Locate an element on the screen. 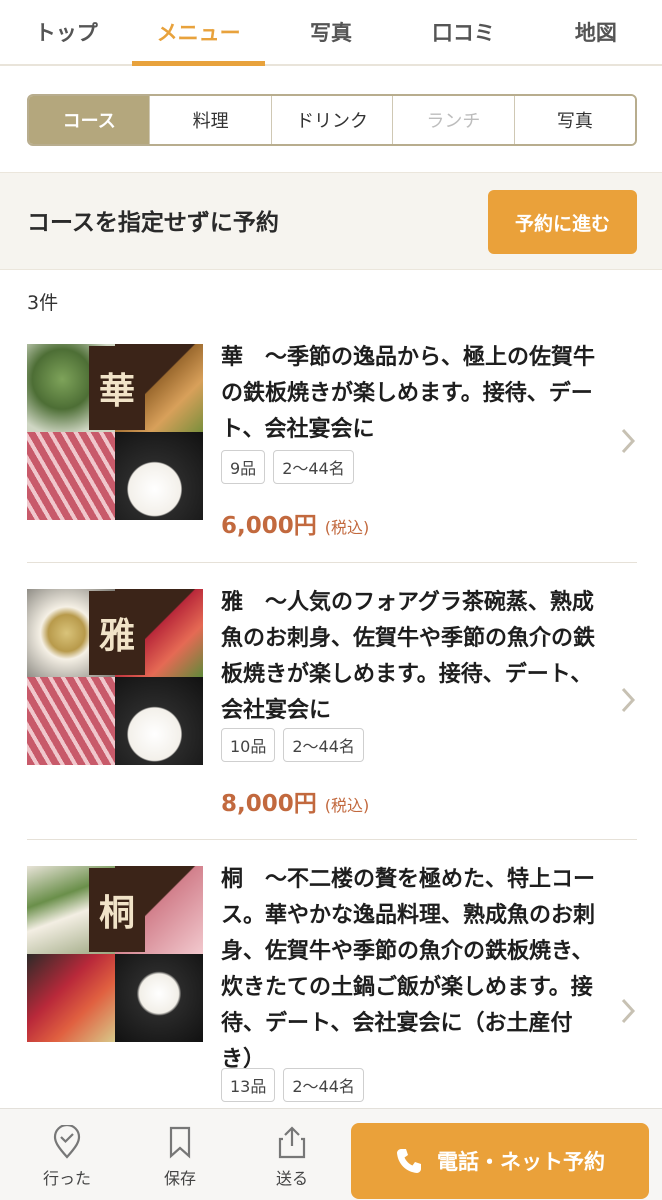 The height and width of the screenshot is (1200, 662). course-tags: 9品 2〜44名 is located at coordinates (287, 467).